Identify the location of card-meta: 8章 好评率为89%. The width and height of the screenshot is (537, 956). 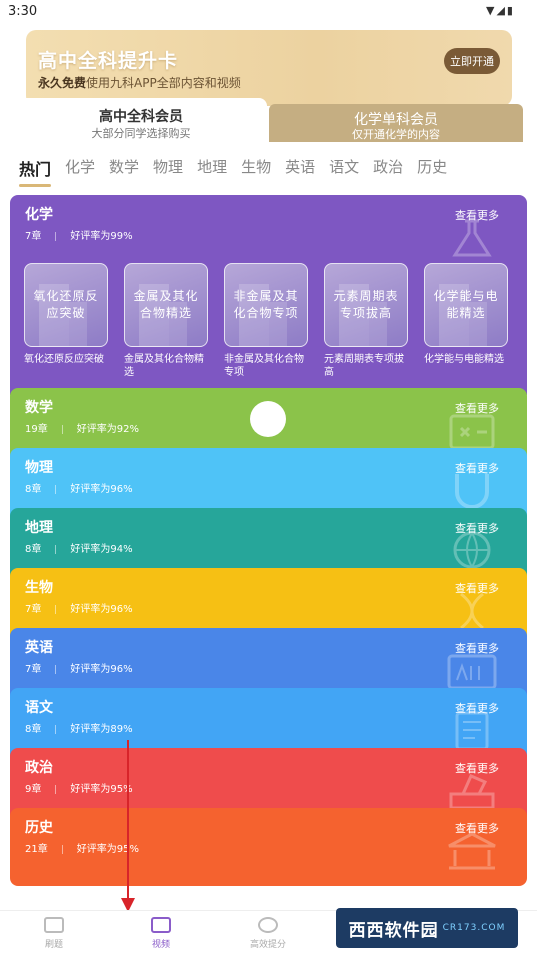
(79, 727).